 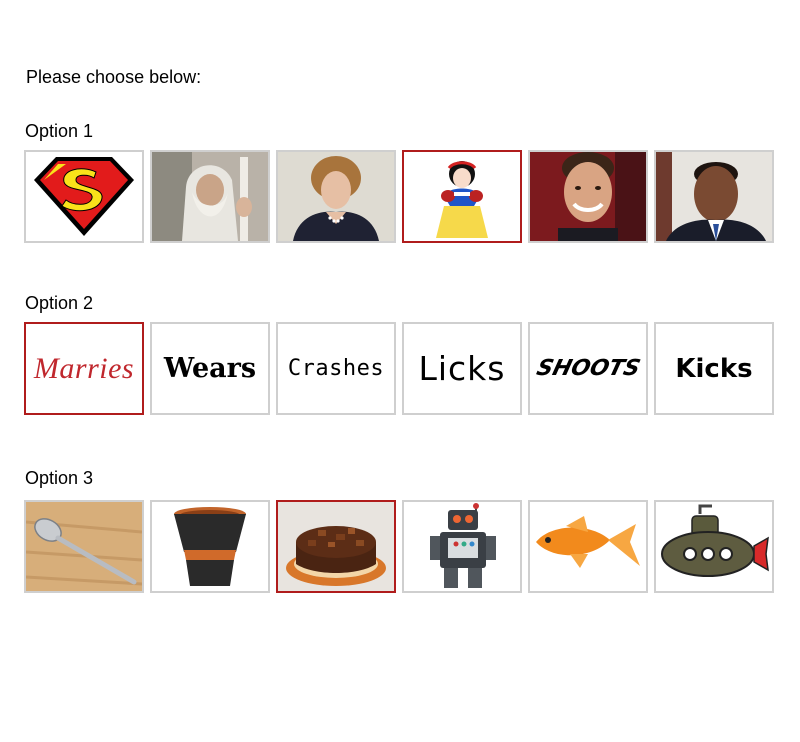 I want to click on flower-pot-icon, so click(x=210, y=546).